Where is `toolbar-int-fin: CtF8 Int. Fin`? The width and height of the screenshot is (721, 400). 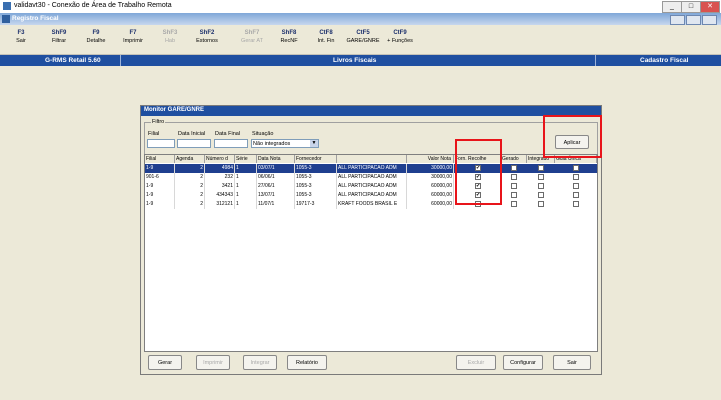
toolbar-int-fin: CtF8 Int. Fin is located at coordinates (326, 37).